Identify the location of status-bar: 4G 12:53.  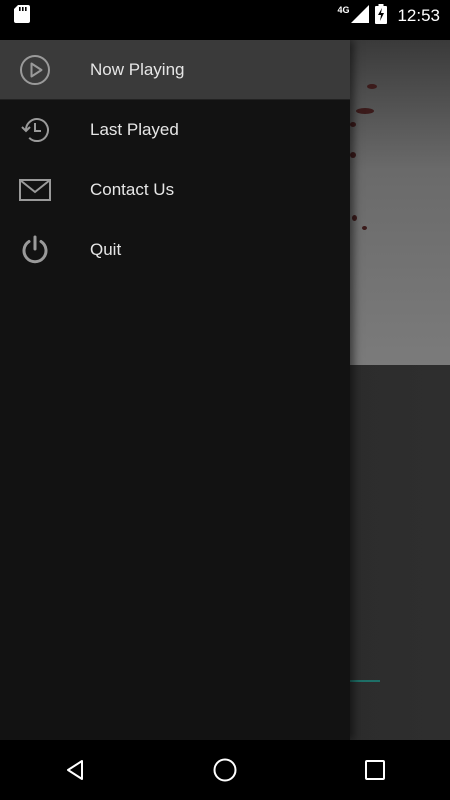
(225, 16).